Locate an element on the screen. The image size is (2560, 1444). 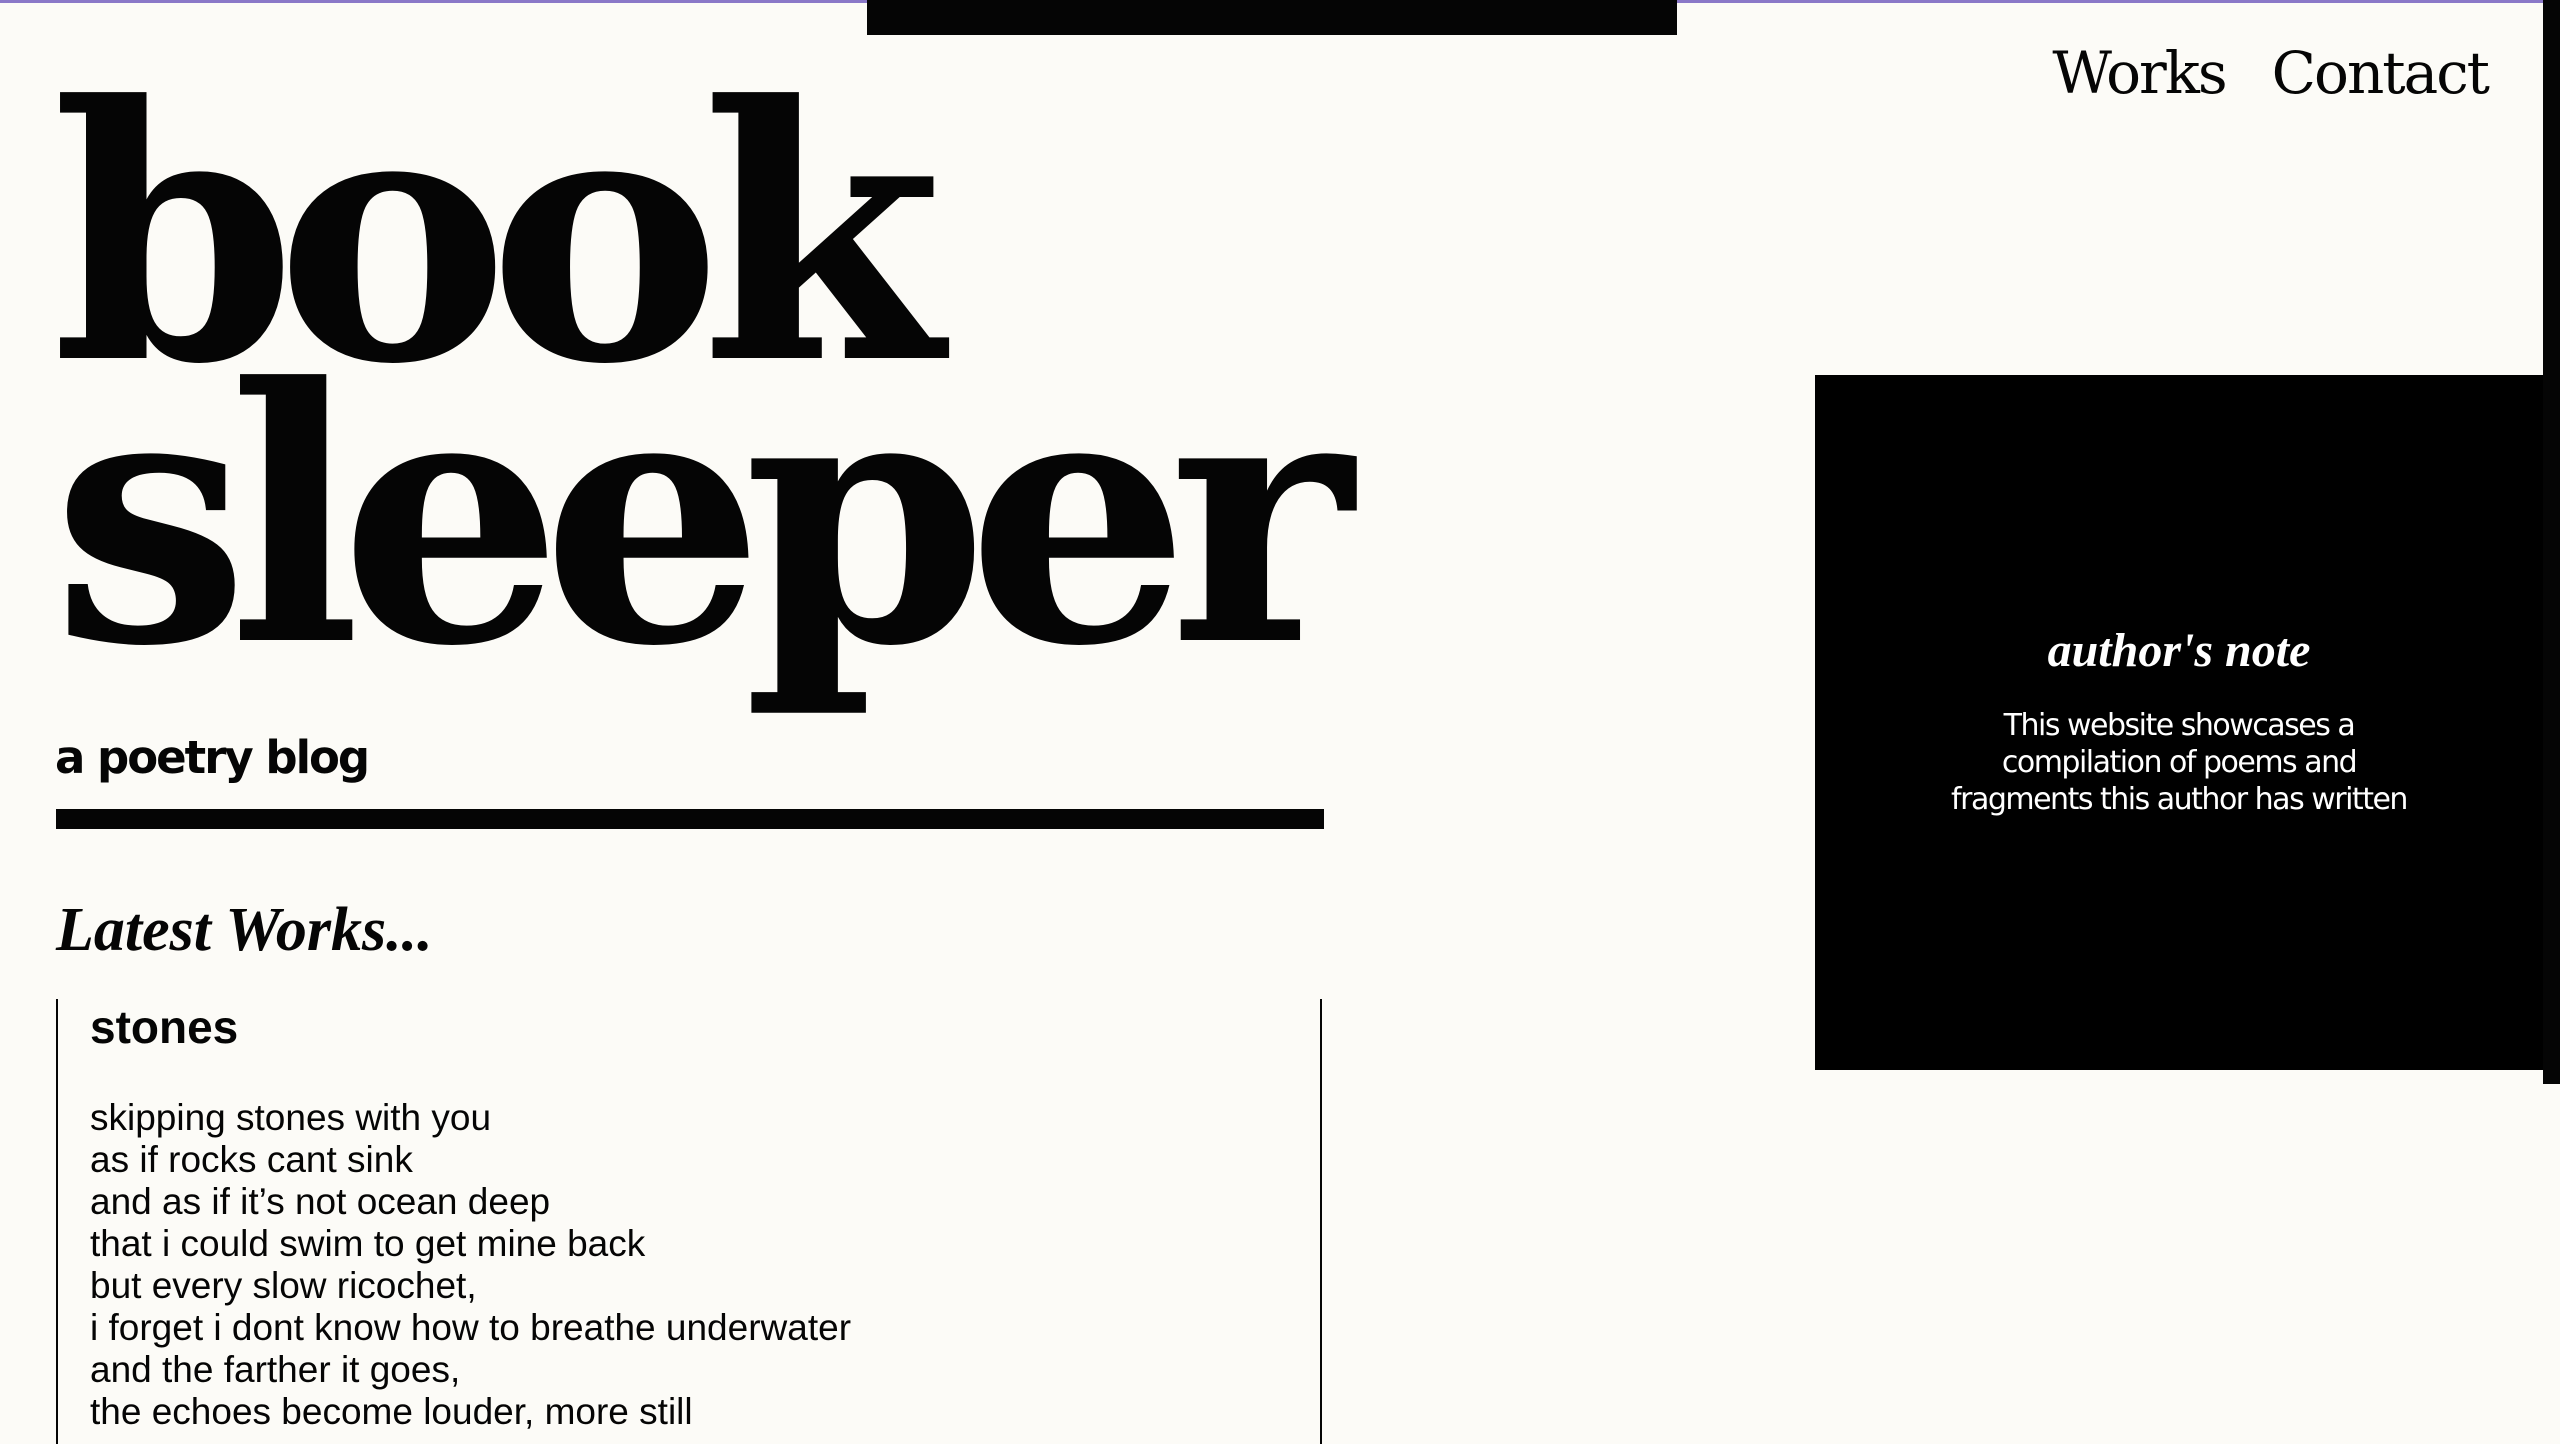
nav-contact-link: Contact is located at coordinates (2381, 73).